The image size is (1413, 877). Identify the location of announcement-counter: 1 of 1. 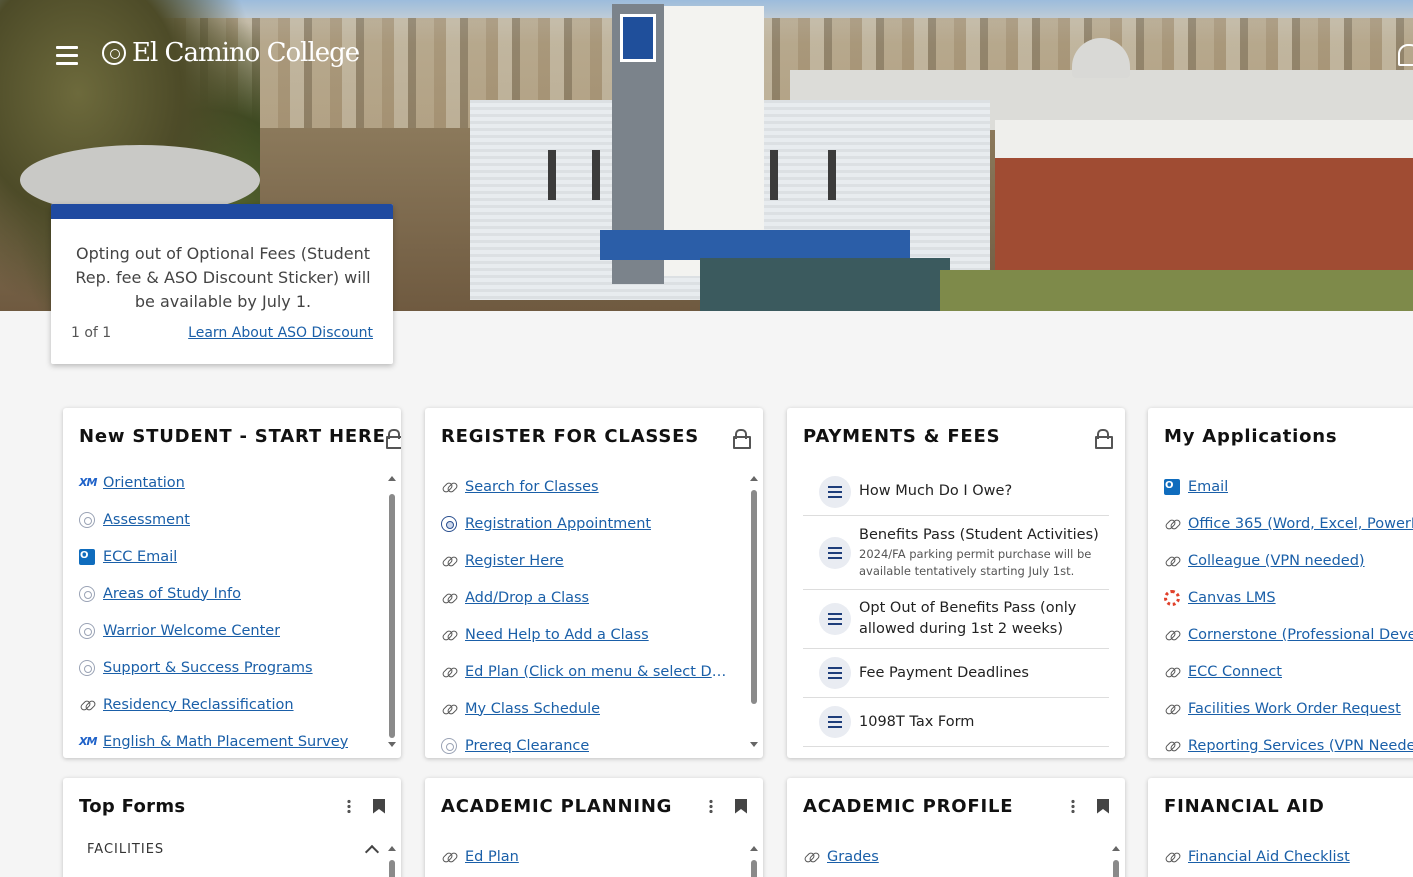
(91, 333).